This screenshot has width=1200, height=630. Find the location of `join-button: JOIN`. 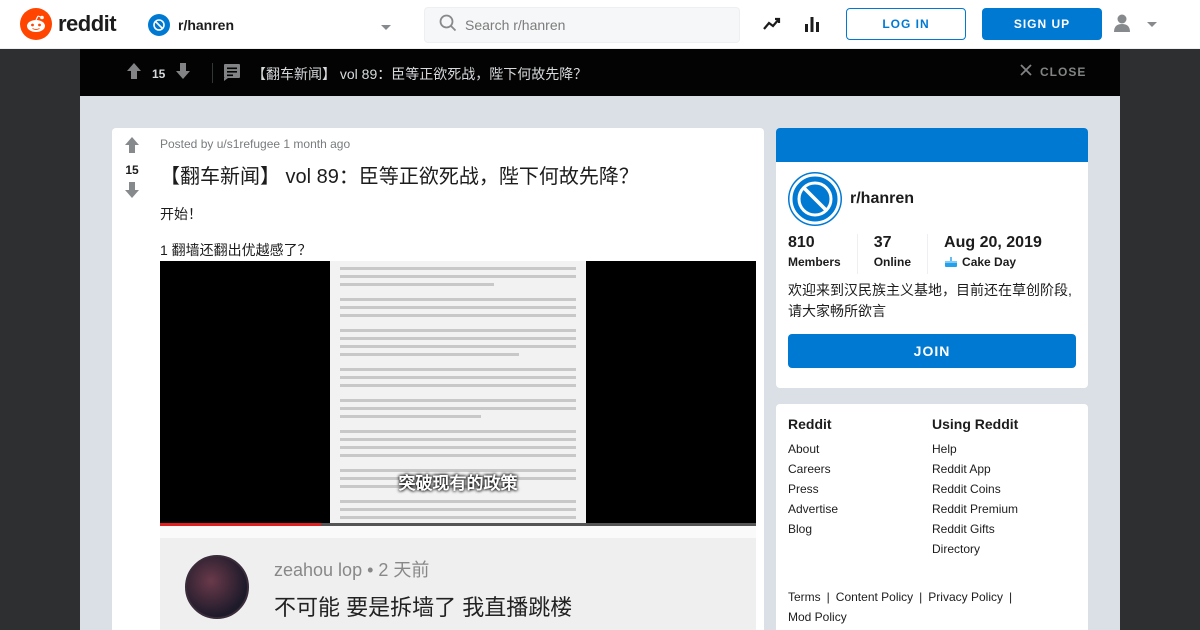

join-button: JOIN is located at coordinates (932, 351).